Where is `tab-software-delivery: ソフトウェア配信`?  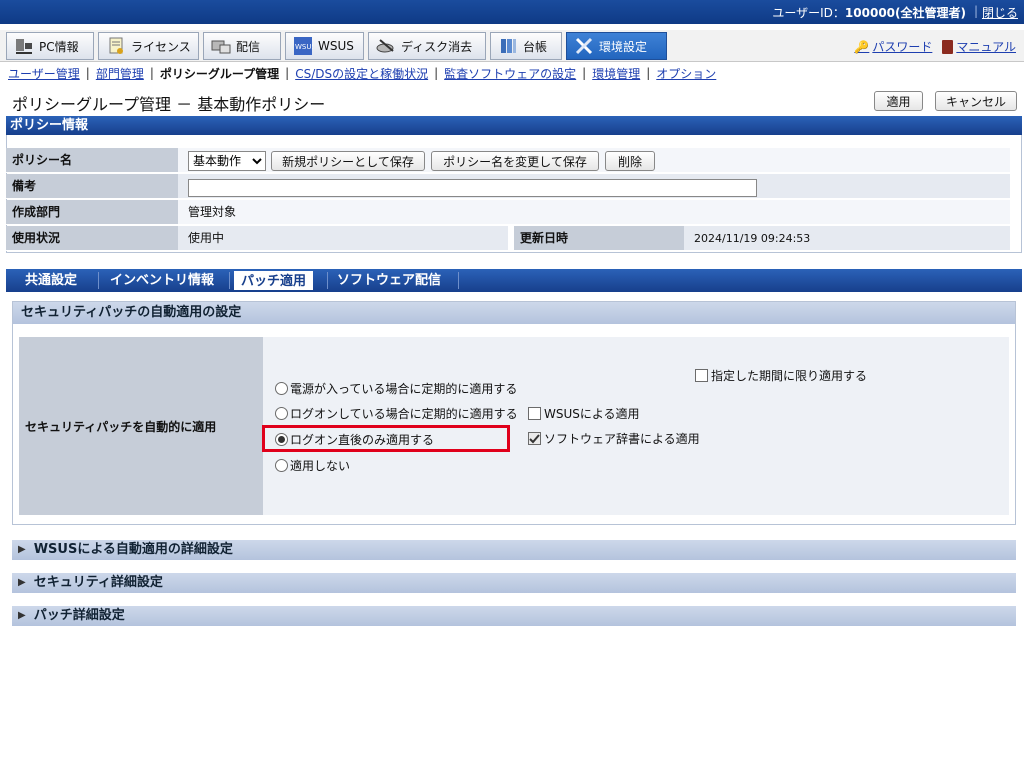
tab-software-delivery: ソフトウェア配信 is located at coordinates (389, 280).